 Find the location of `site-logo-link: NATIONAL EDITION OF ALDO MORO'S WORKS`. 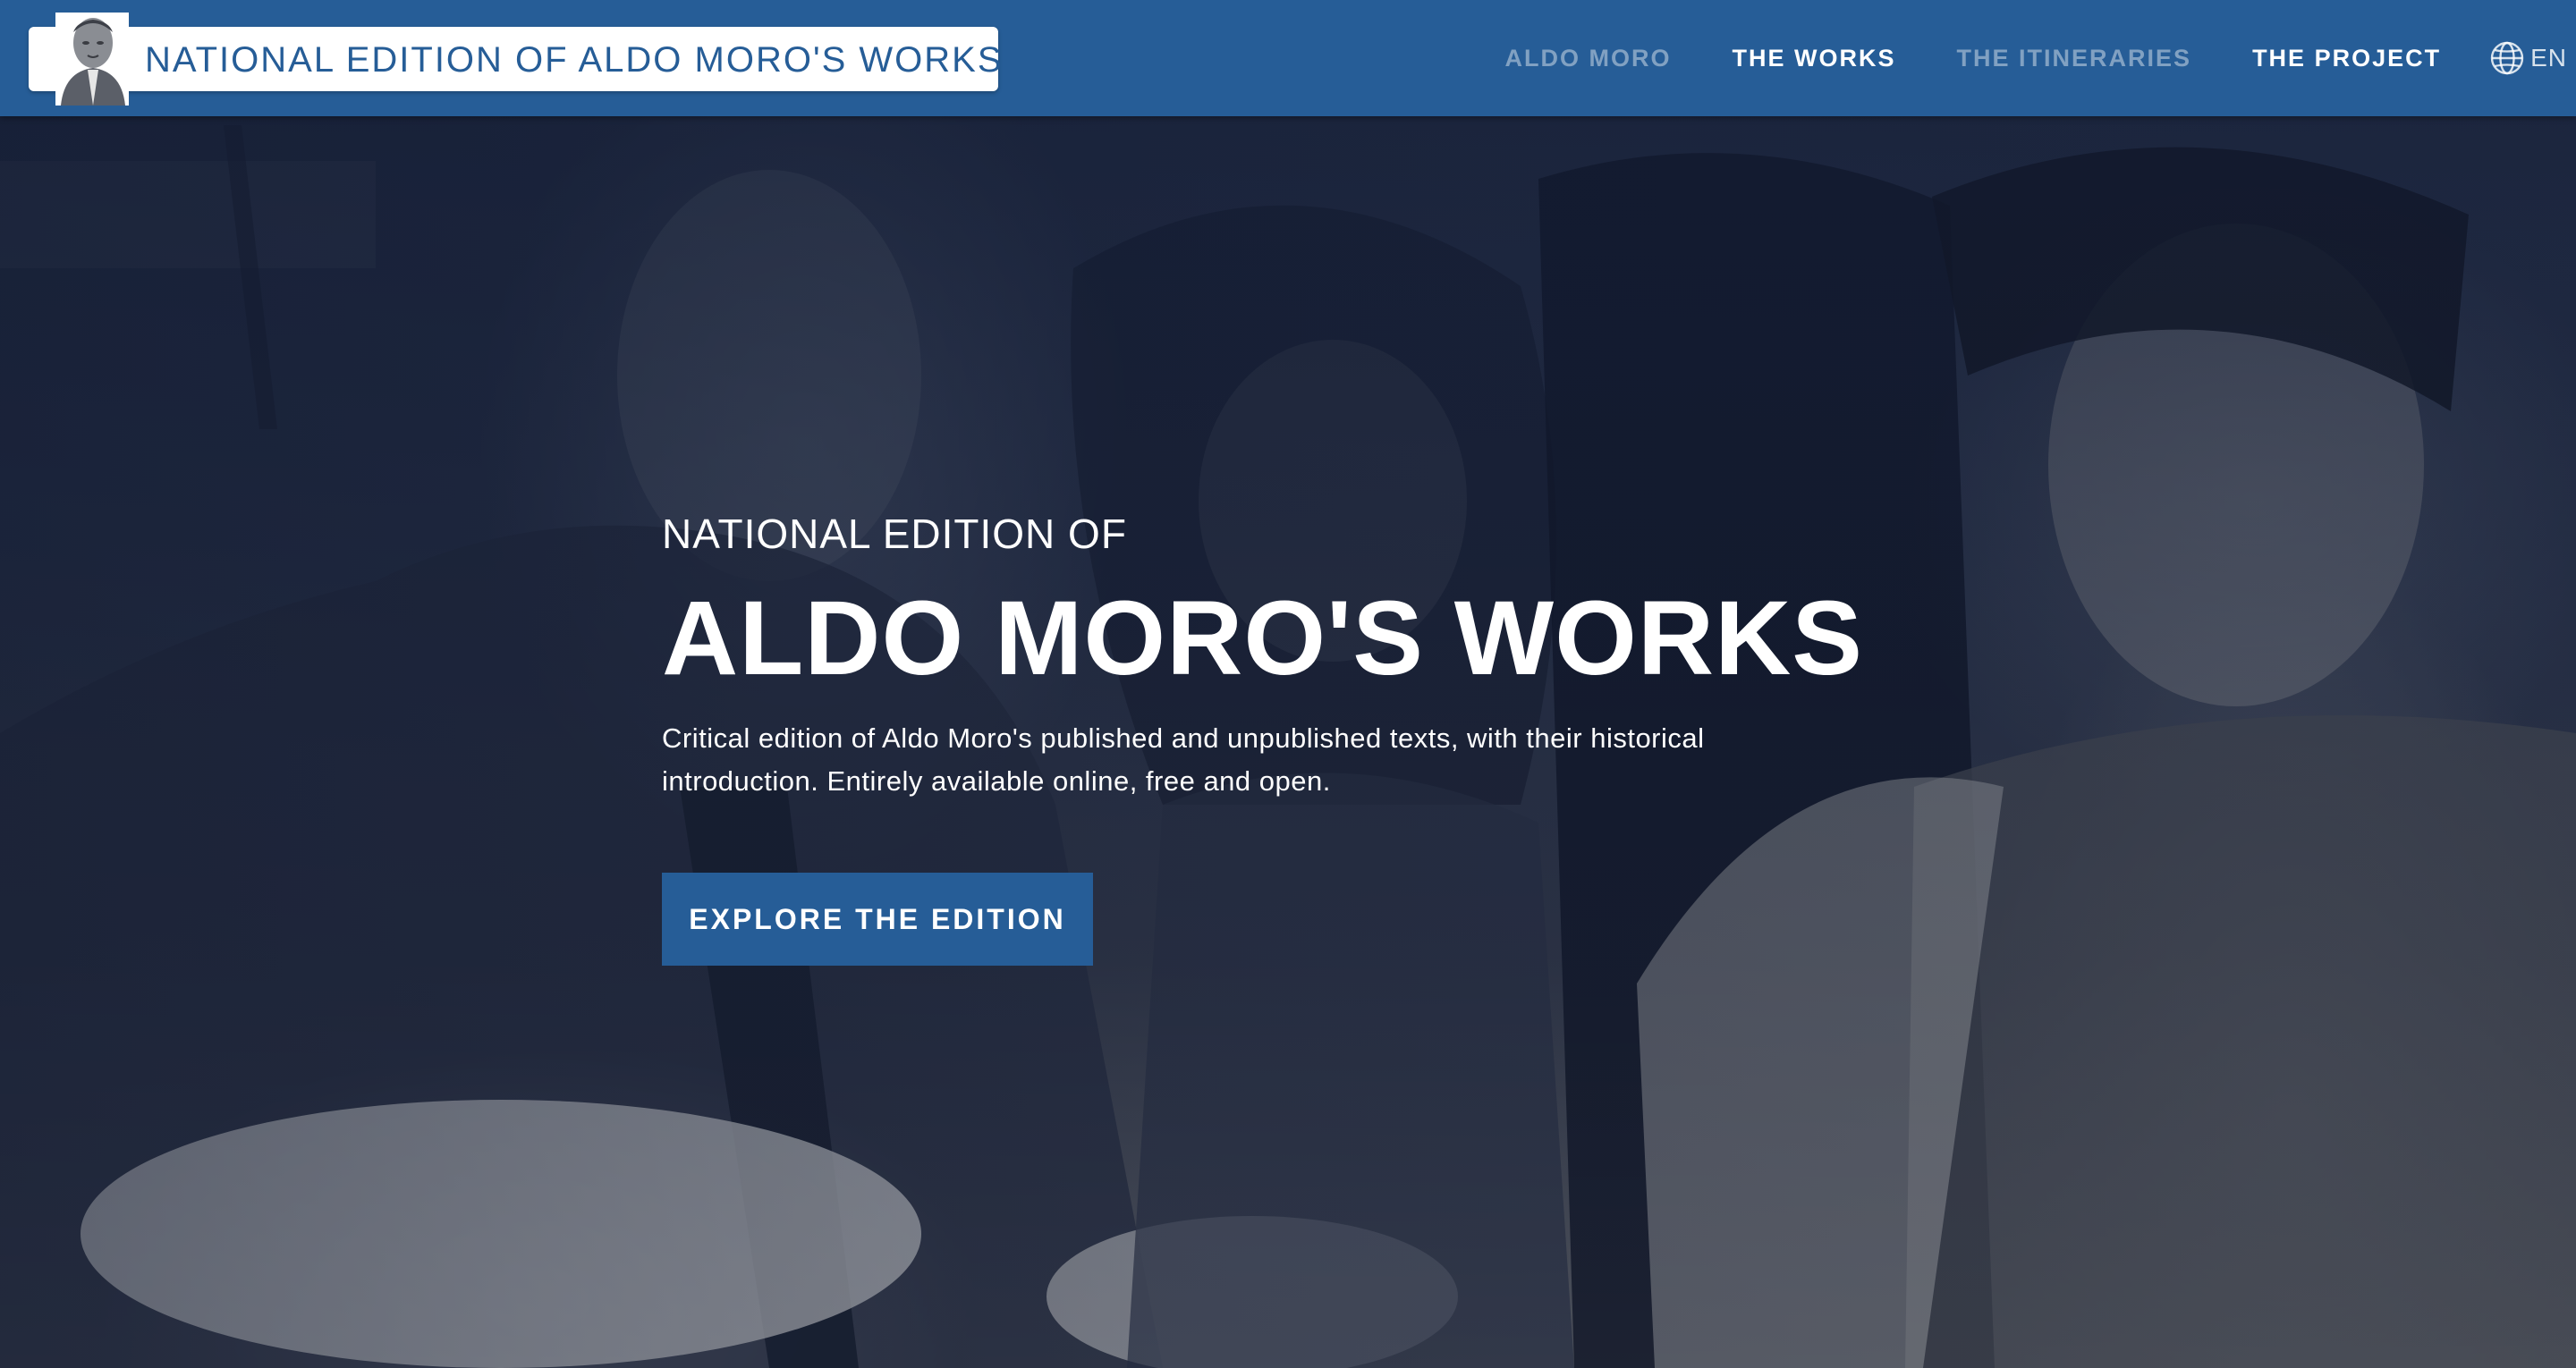

site-logo-link: NATIONAL EDITION OF ALDO MORO'S WORKS is located at coordinates (515, 59).